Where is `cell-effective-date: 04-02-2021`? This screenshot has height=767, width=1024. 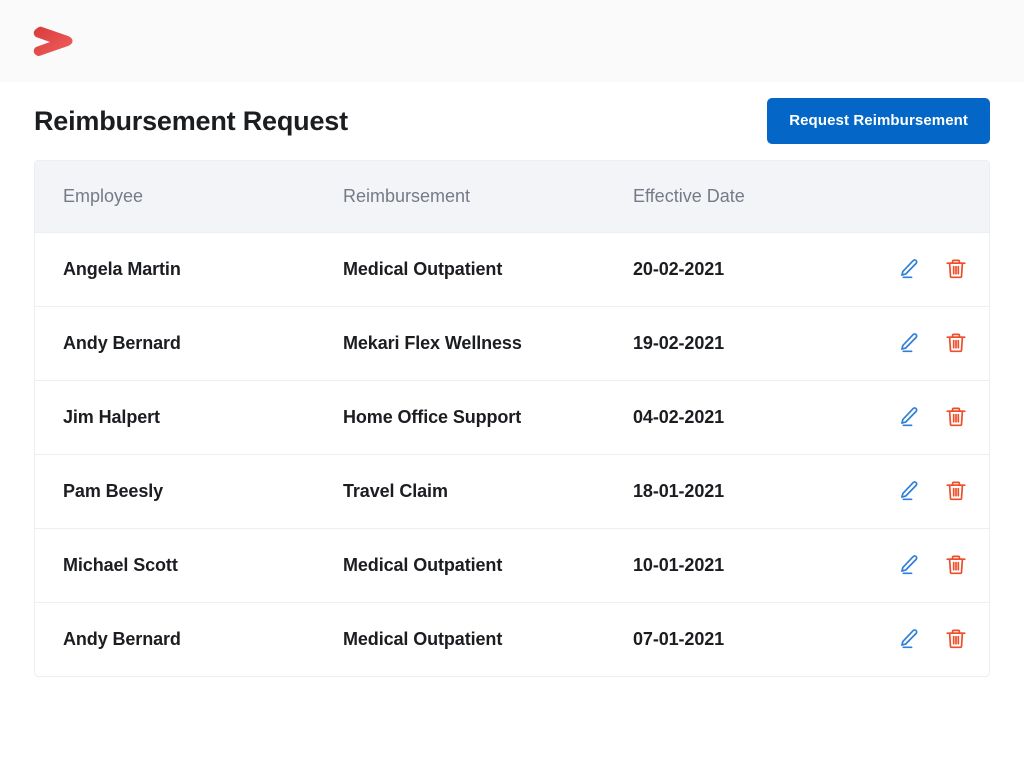 cell-effective-date: 04-02-2021 is located at coordinates (679, 416).